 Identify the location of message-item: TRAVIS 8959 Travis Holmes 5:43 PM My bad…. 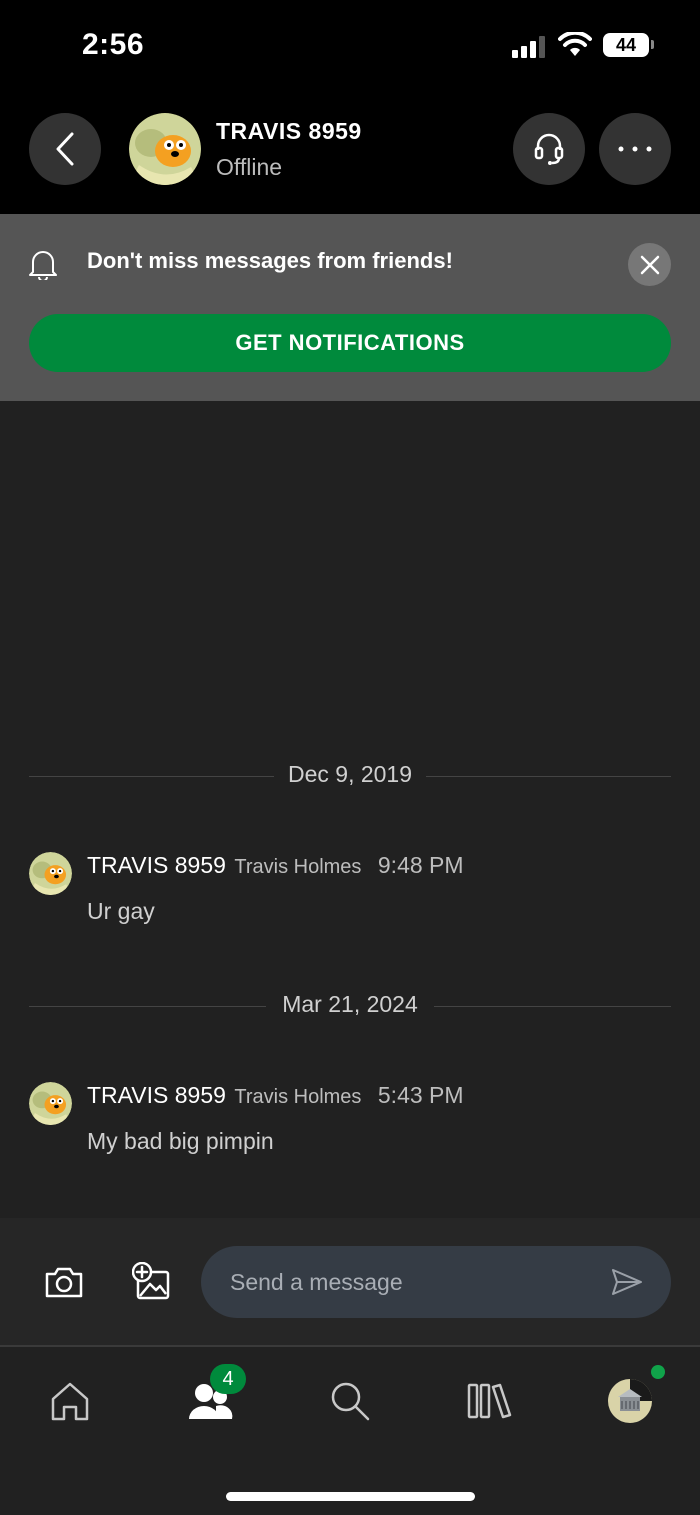
(350, 1127).